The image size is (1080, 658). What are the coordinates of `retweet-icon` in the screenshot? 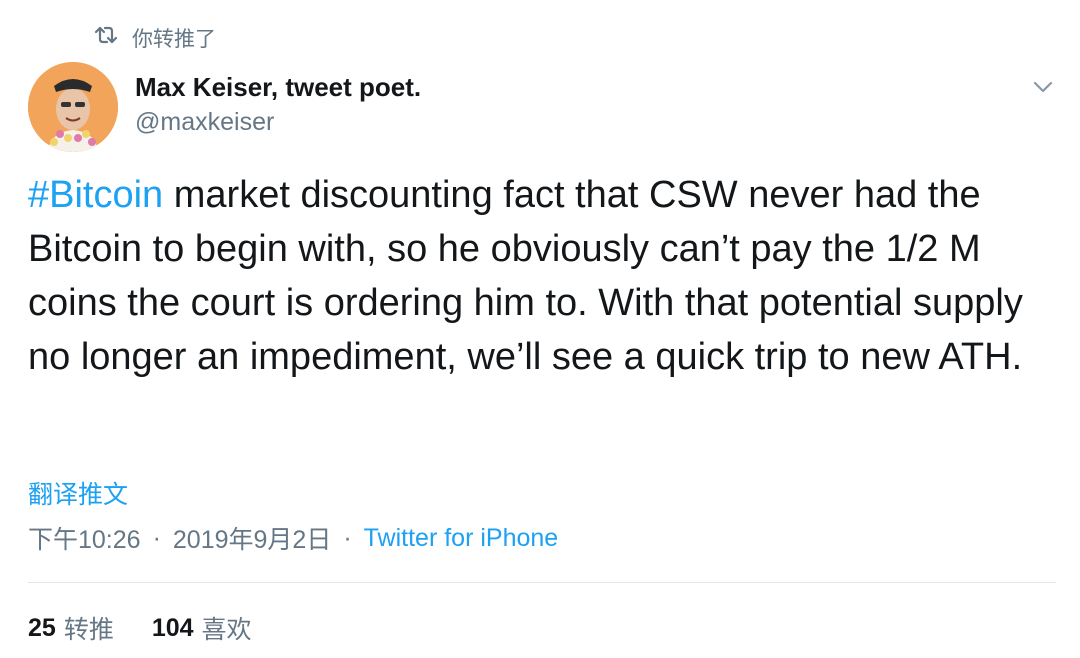 It's located at (106, 38).